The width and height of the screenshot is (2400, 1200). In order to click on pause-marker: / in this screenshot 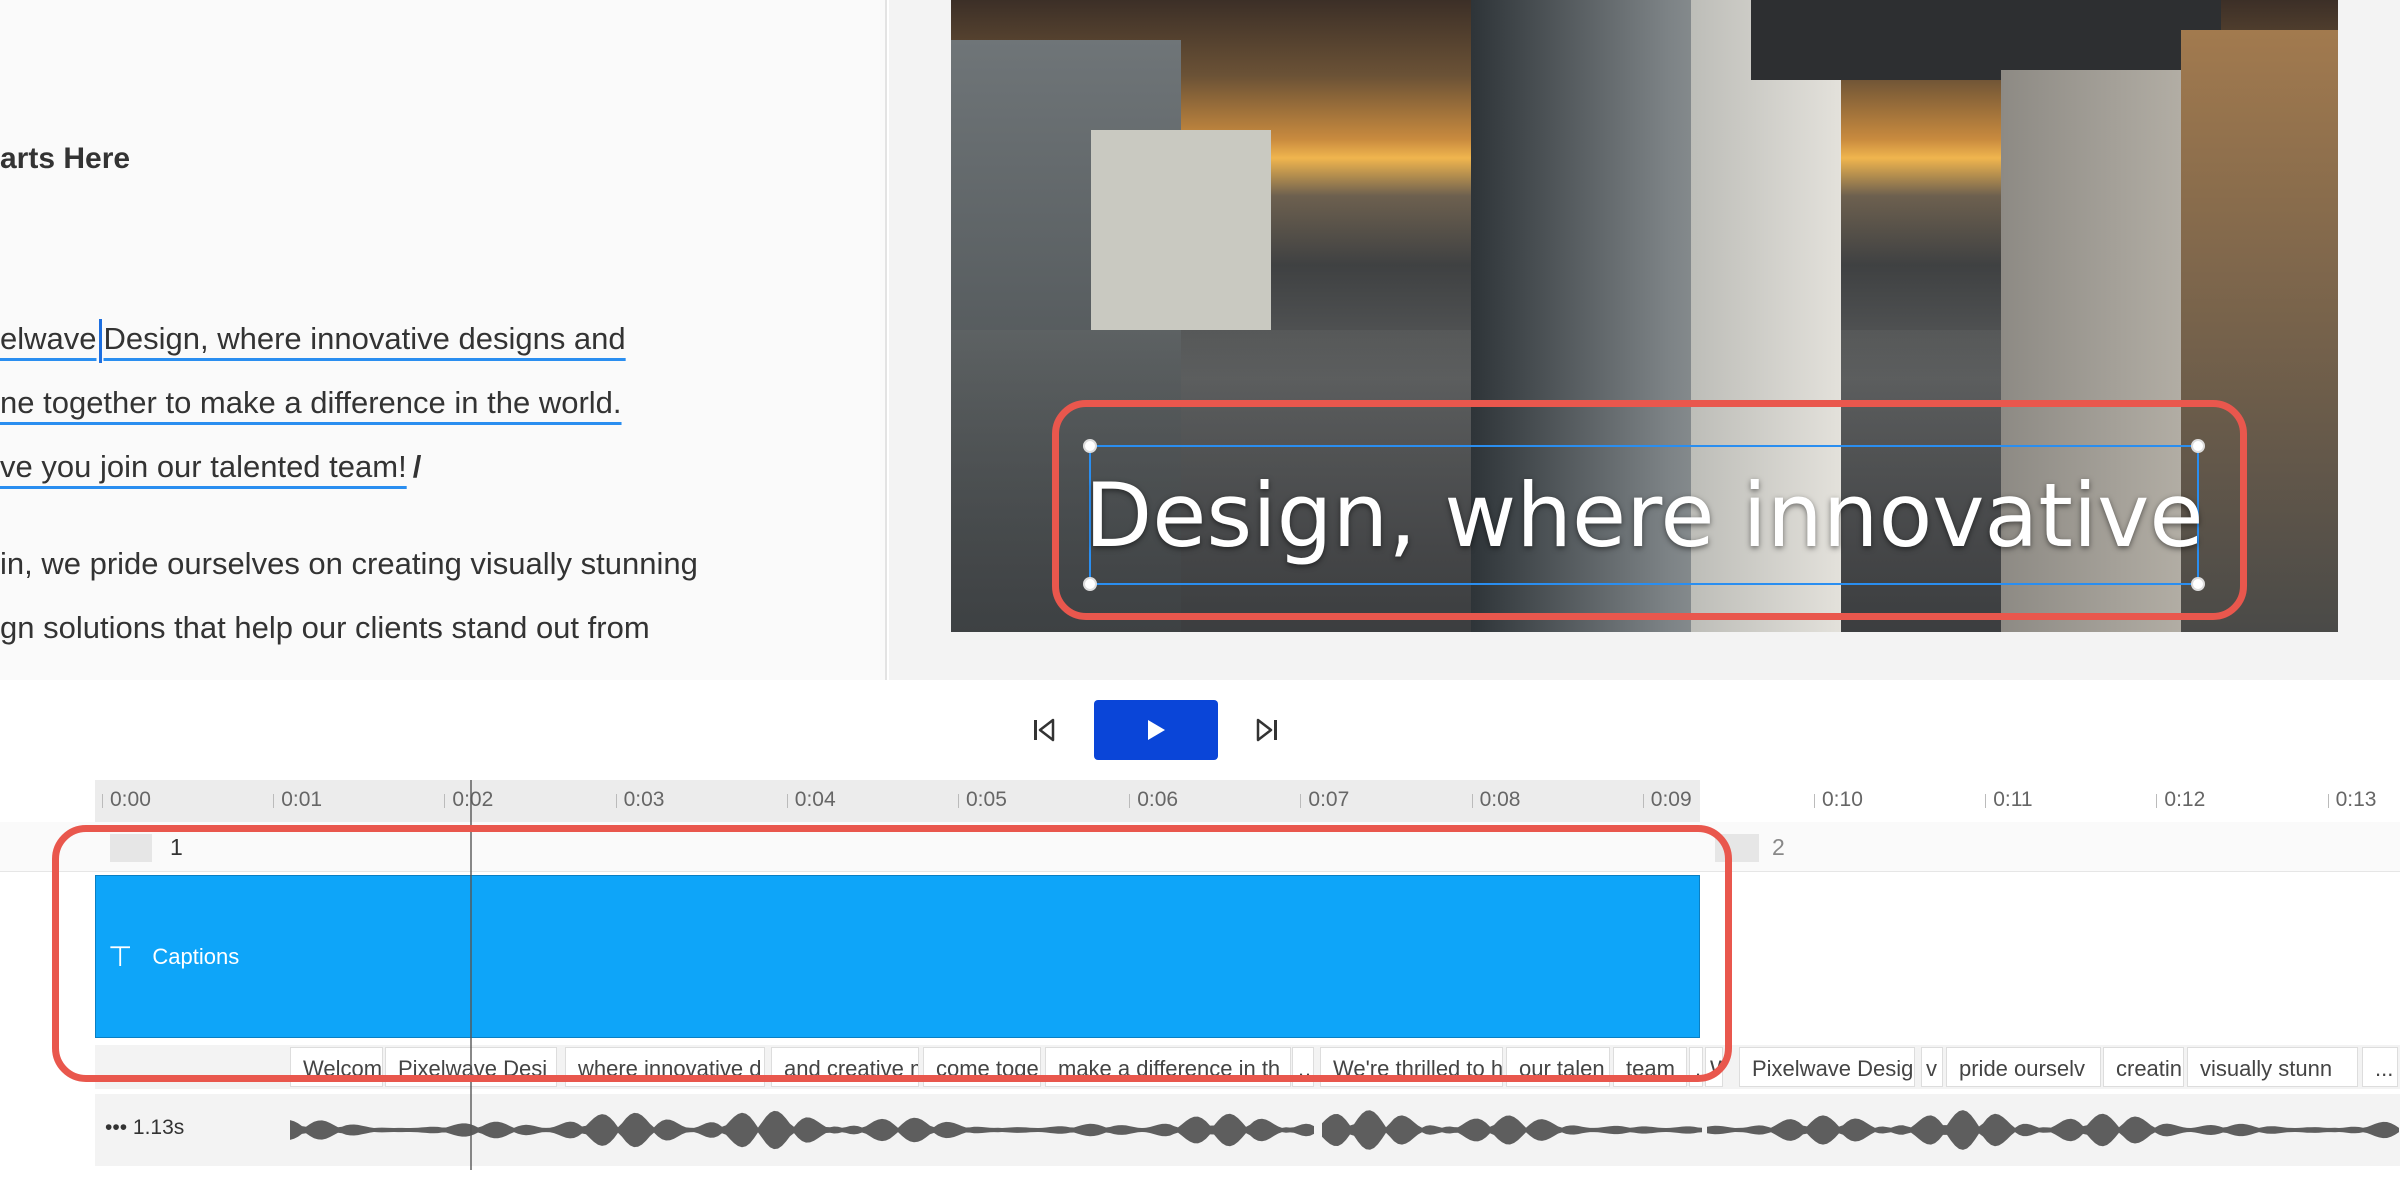, I will do `click(417, 466)`.